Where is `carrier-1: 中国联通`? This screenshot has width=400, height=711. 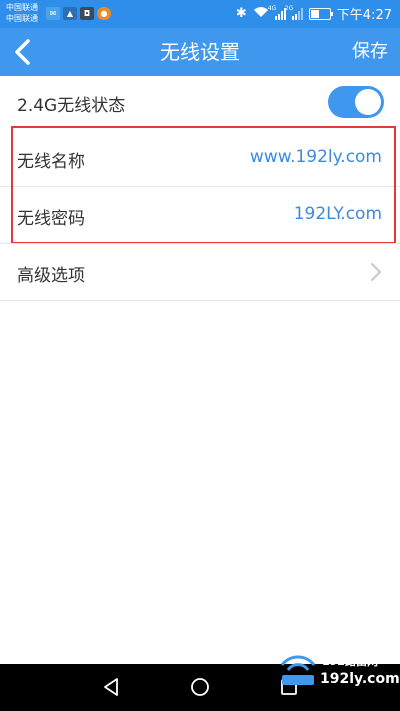
carrier-1: 中国联通 is located at coordinates (22, 7).